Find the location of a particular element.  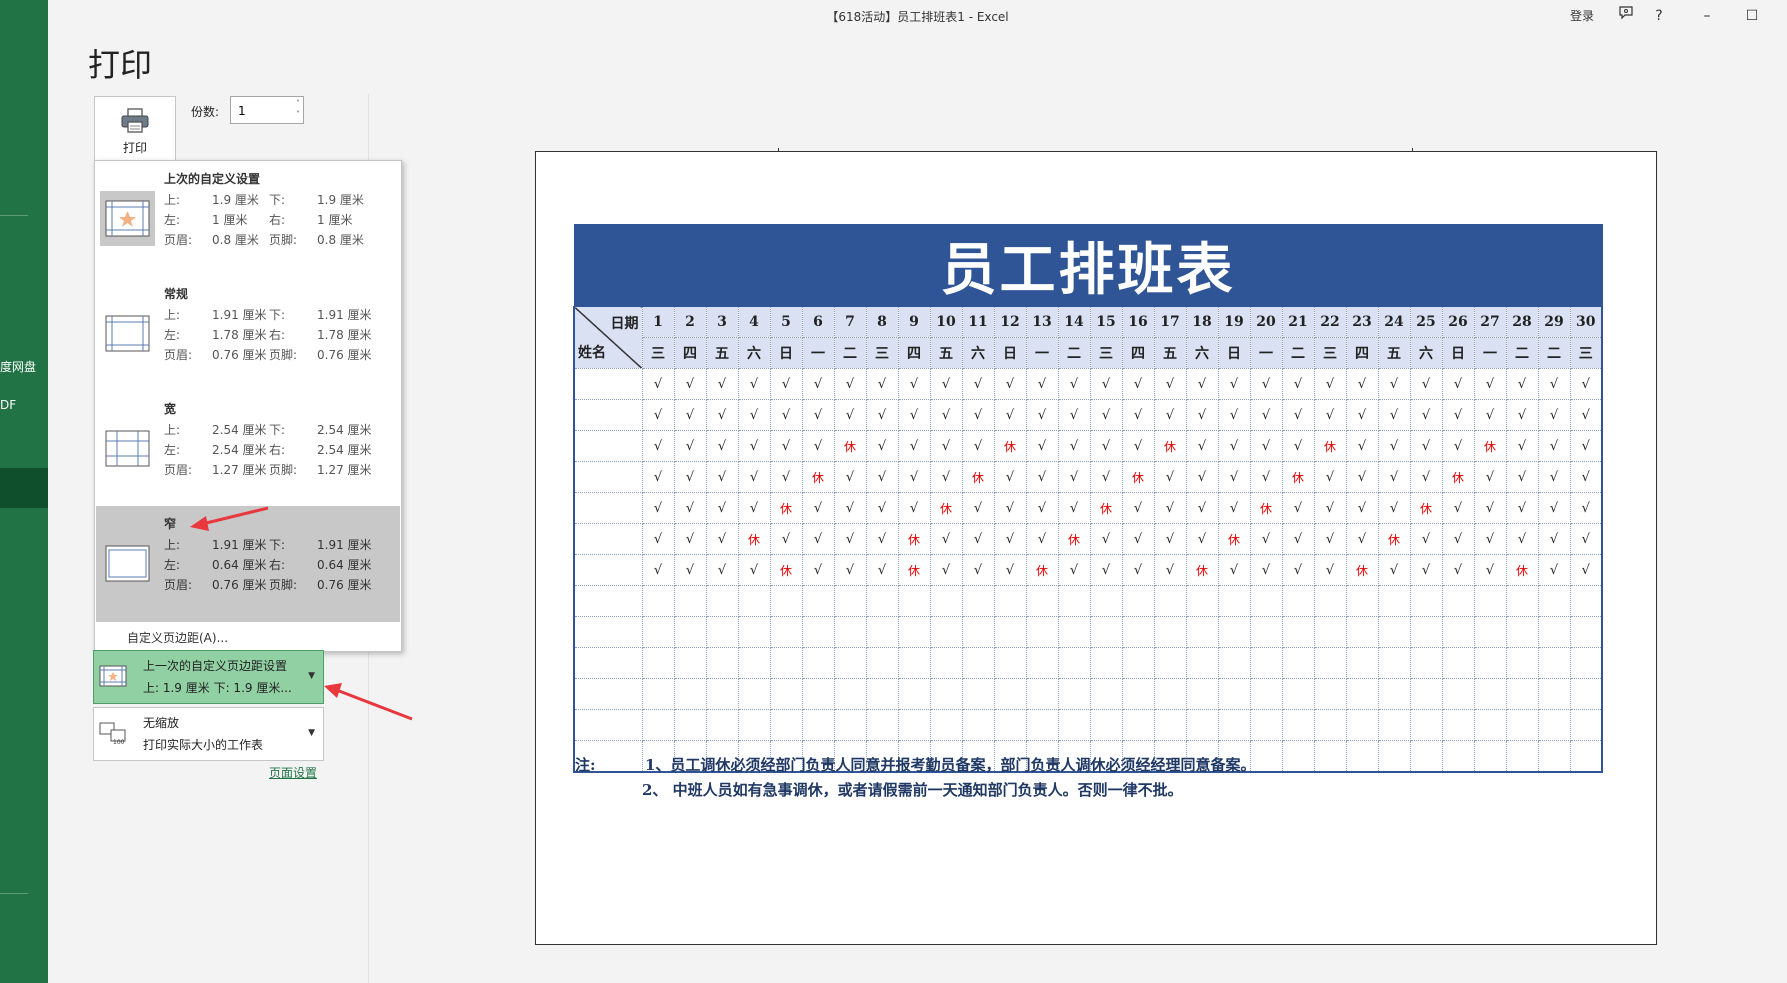

employee-name-cell is located at coordinates (608, 446).